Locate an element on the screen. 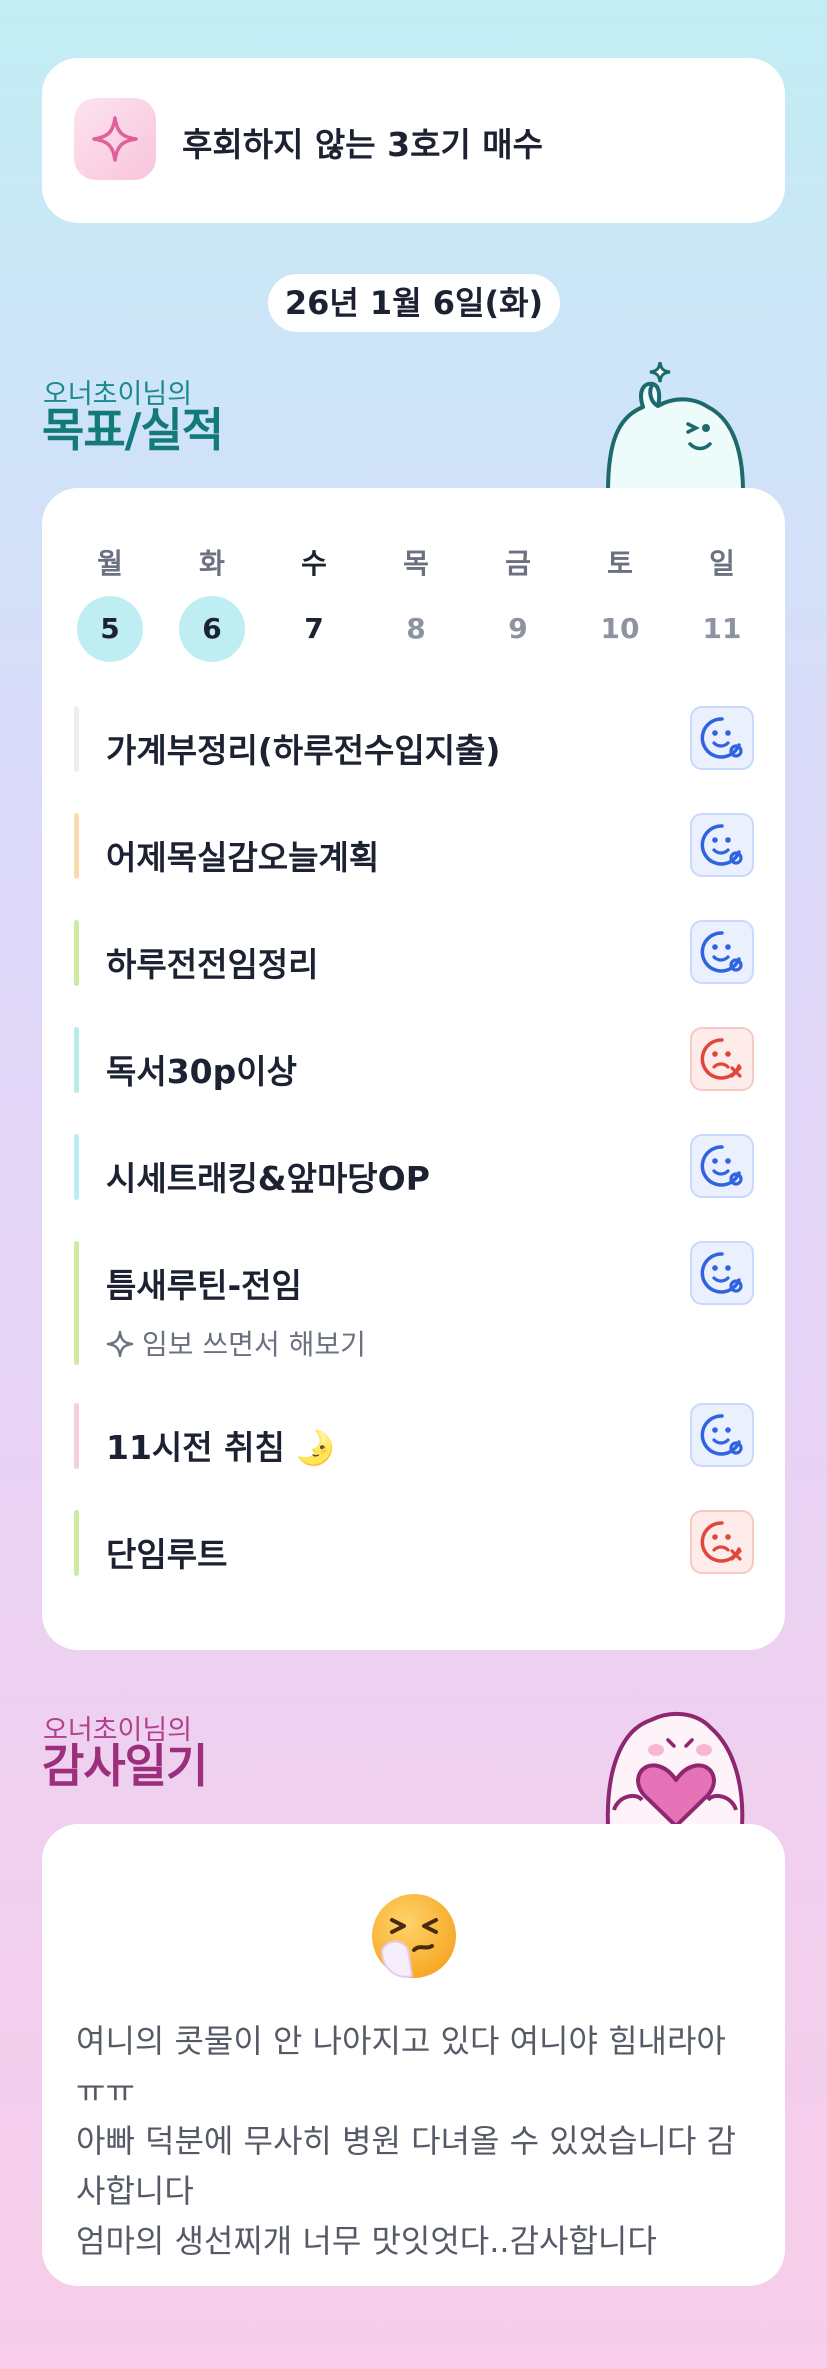 The image size is (827, 2369). task-row: 시세트래킹&앞마당OP is located at coordinates (414, 1167).